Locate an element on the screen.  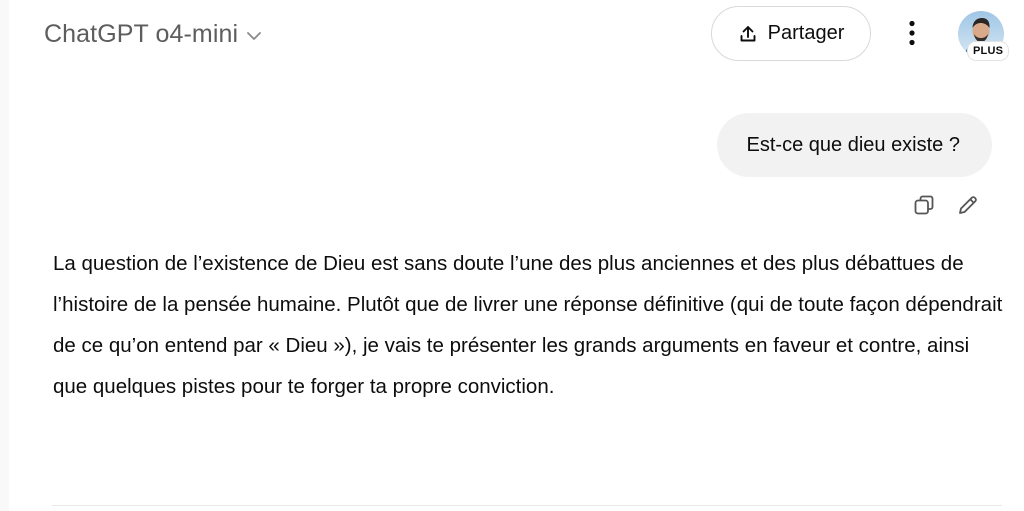
copy-button is located at coordinates (924, 205).